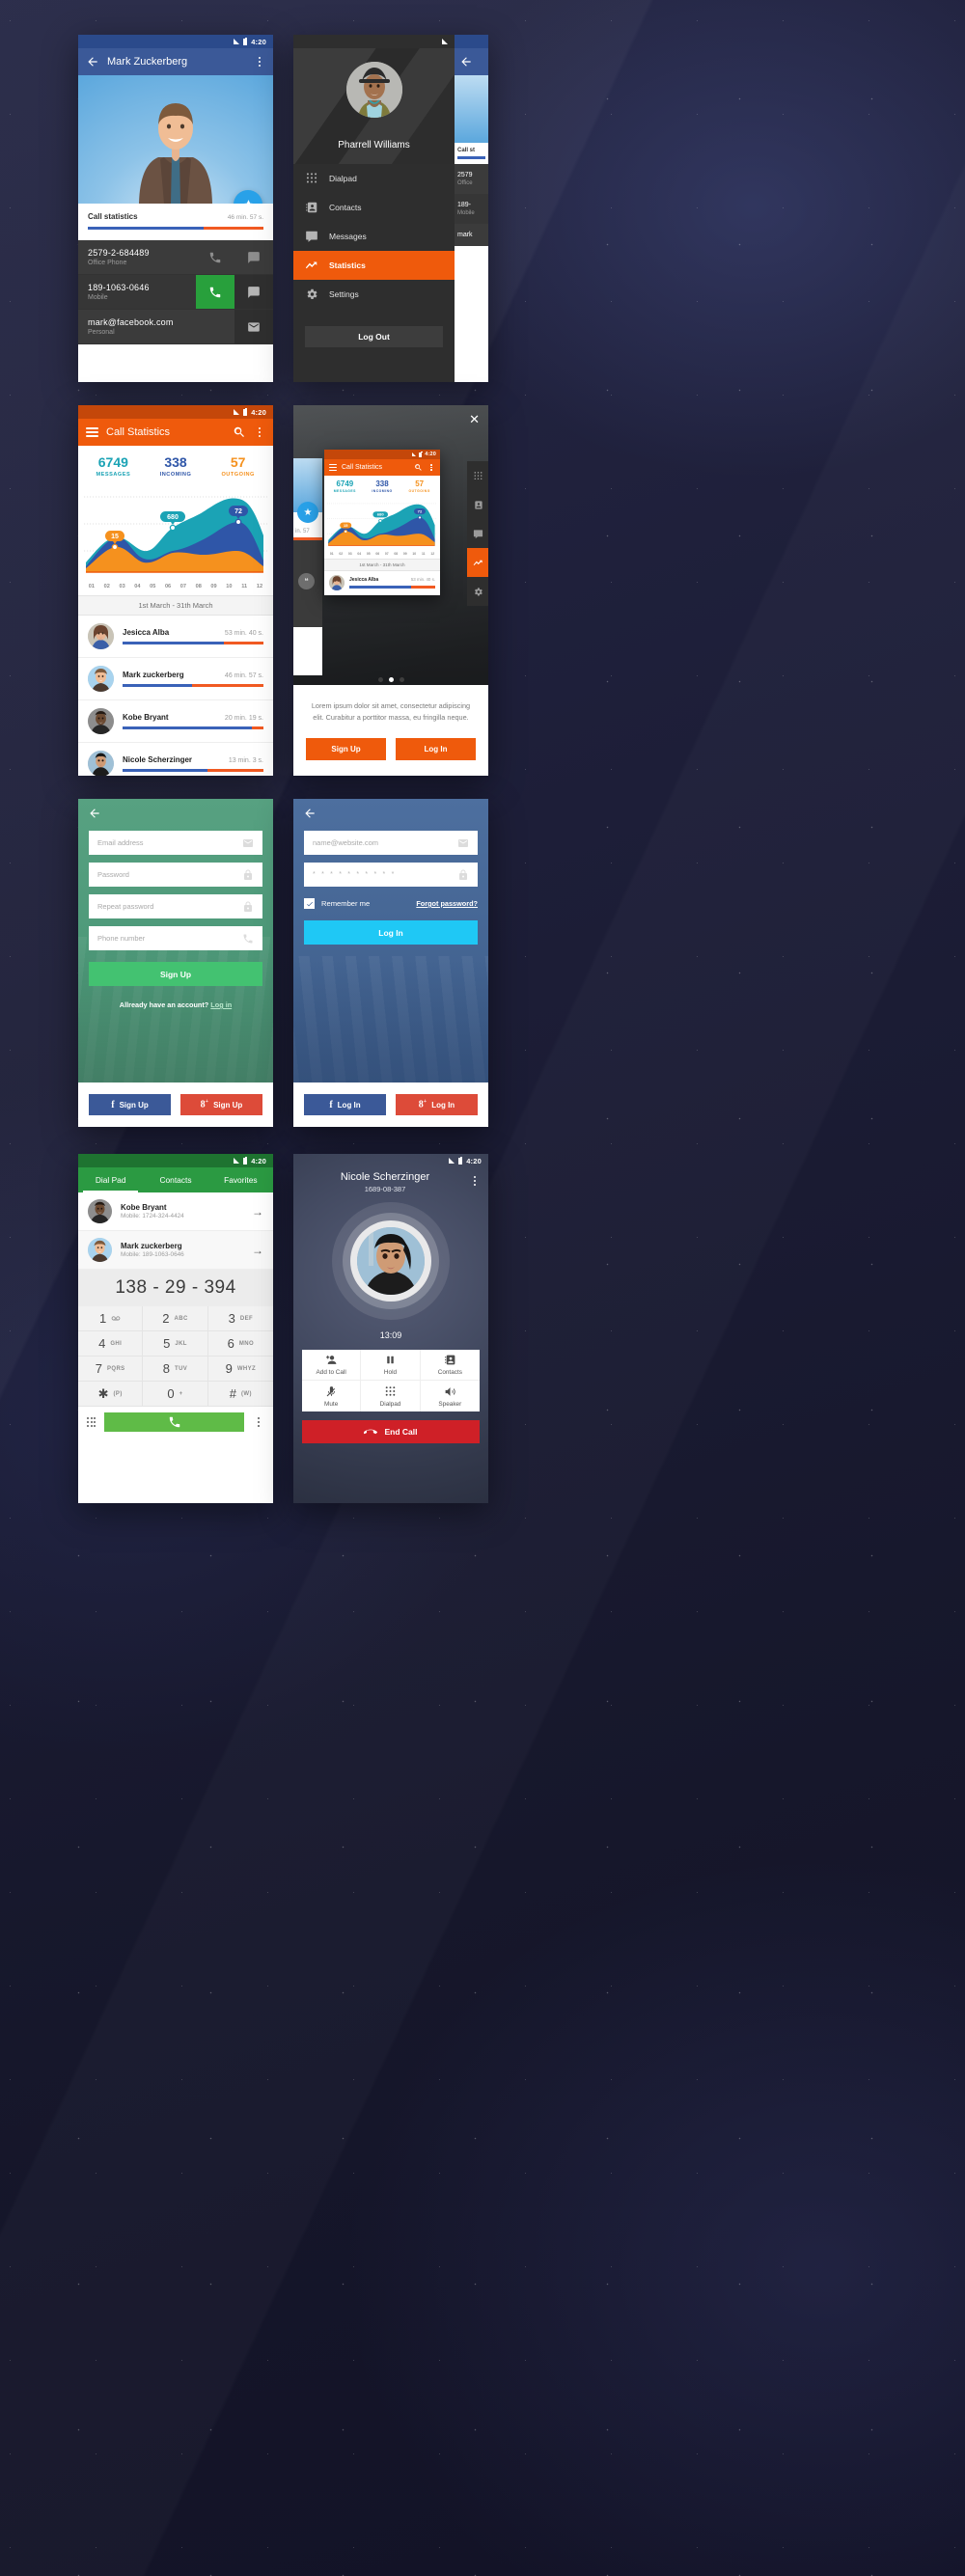  I want to click on contact-number: 2579-2-684489, so click(119, 253).